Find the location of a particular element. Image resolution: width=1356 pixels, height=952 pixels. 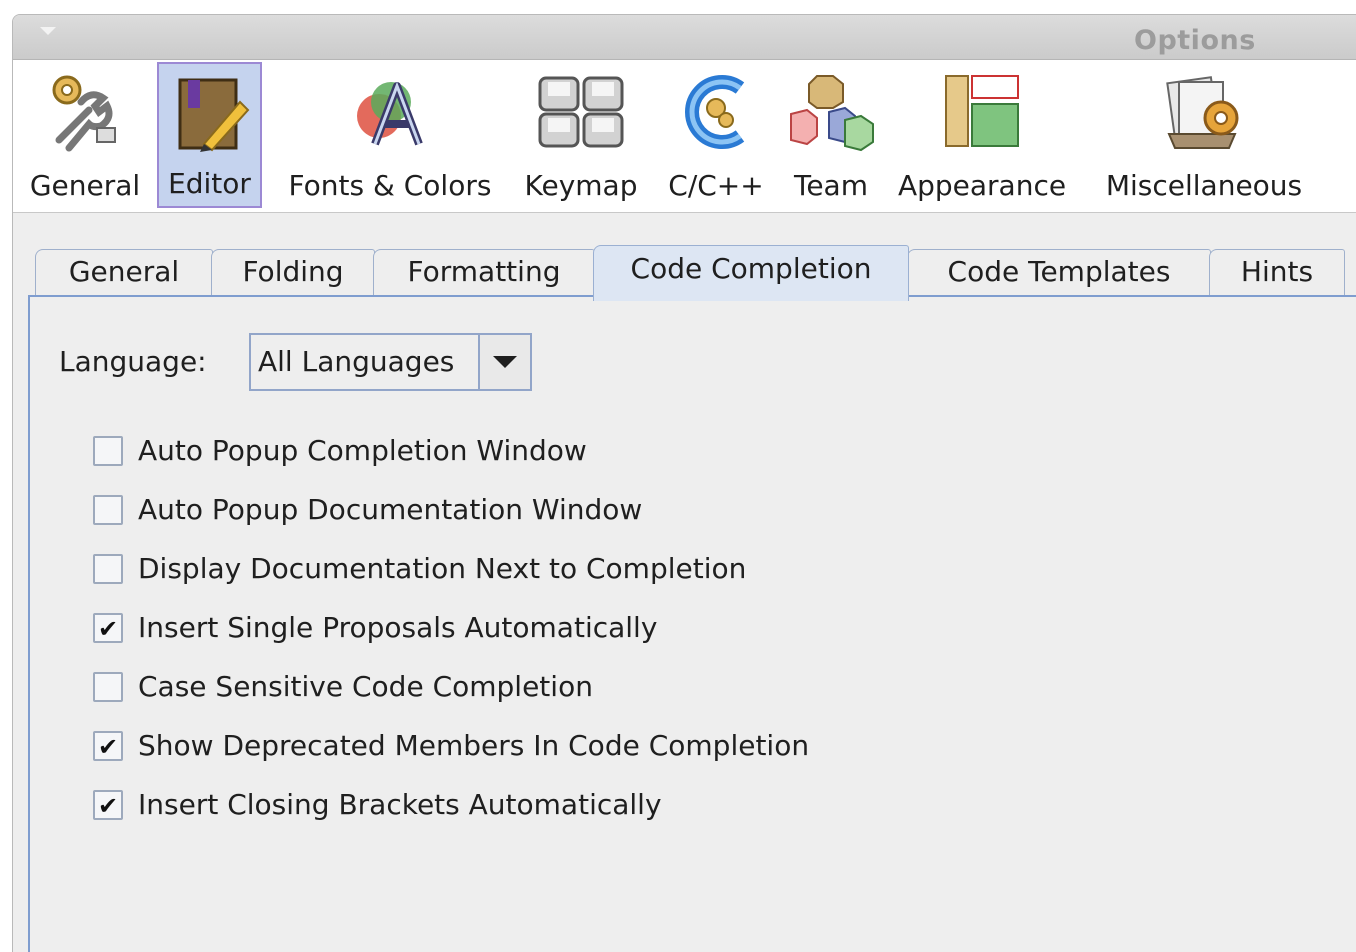

language-label: Language: is located at coordinates (133, 361).